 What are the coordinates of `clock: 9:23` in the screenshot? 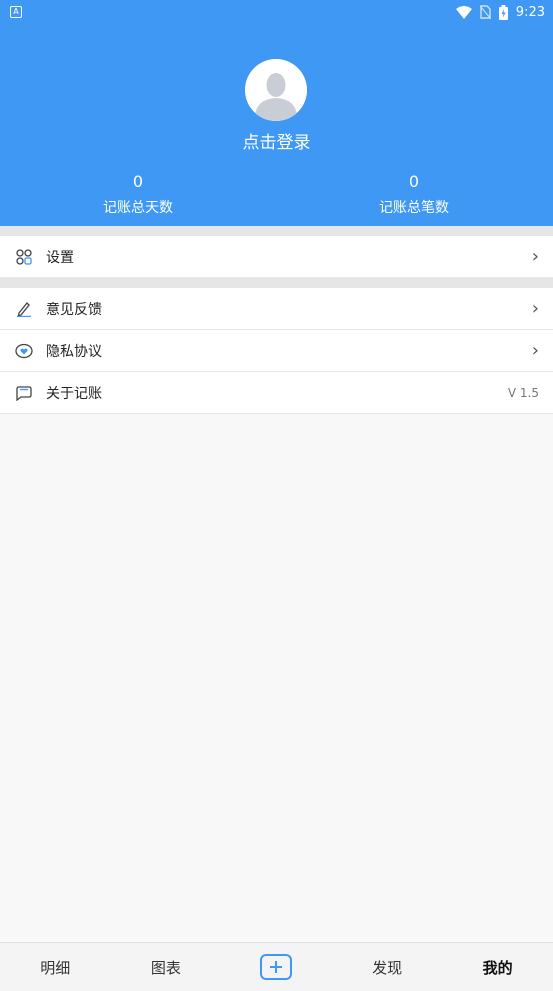 It's located at (530, 12).